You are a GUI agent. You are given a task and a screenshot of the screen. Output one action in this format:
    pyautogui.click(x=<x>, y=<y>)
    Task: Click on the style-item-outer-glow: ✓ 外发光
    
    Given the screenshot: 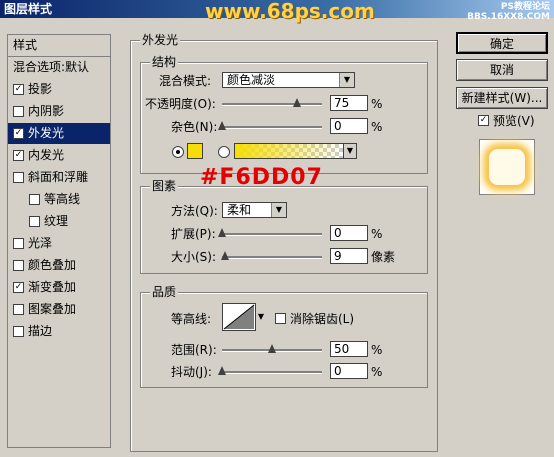 What is the action you would take?
    pyautogui.click(x=59, y=133)
    